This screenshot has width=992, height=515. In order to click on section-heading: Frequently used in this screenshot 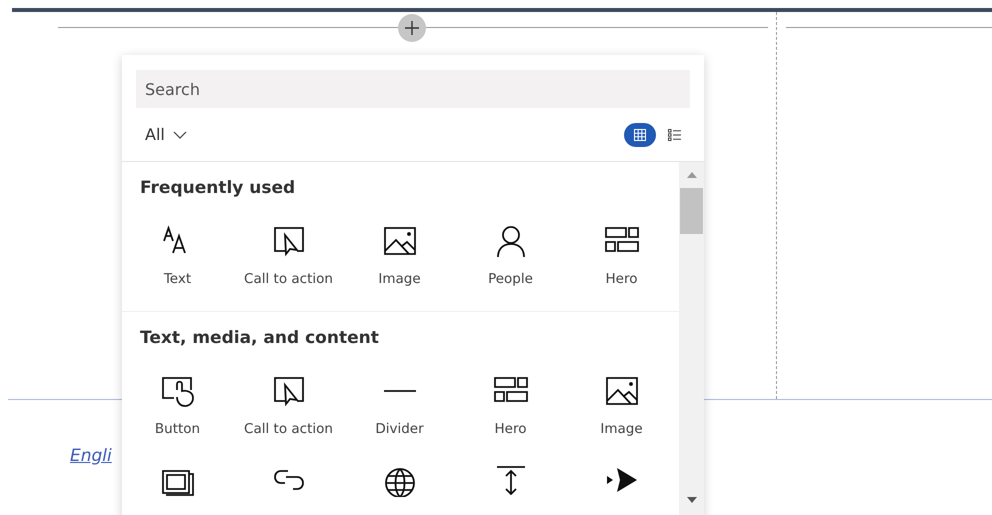, I will do `click(217, 187)`.